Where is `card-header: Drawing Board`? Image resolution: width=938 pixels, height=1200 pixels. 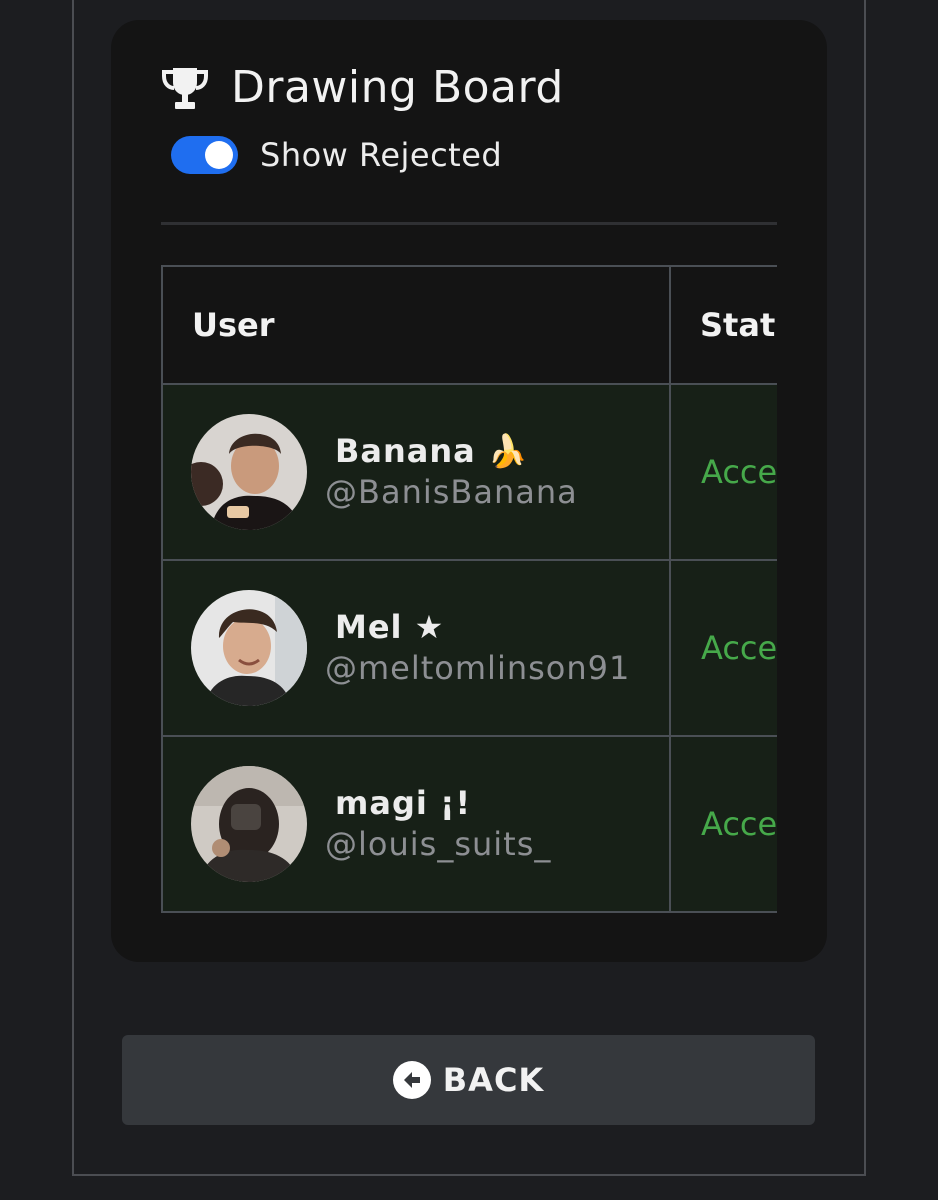
card-header: Drawing Board is located at coordinates (362, 87).